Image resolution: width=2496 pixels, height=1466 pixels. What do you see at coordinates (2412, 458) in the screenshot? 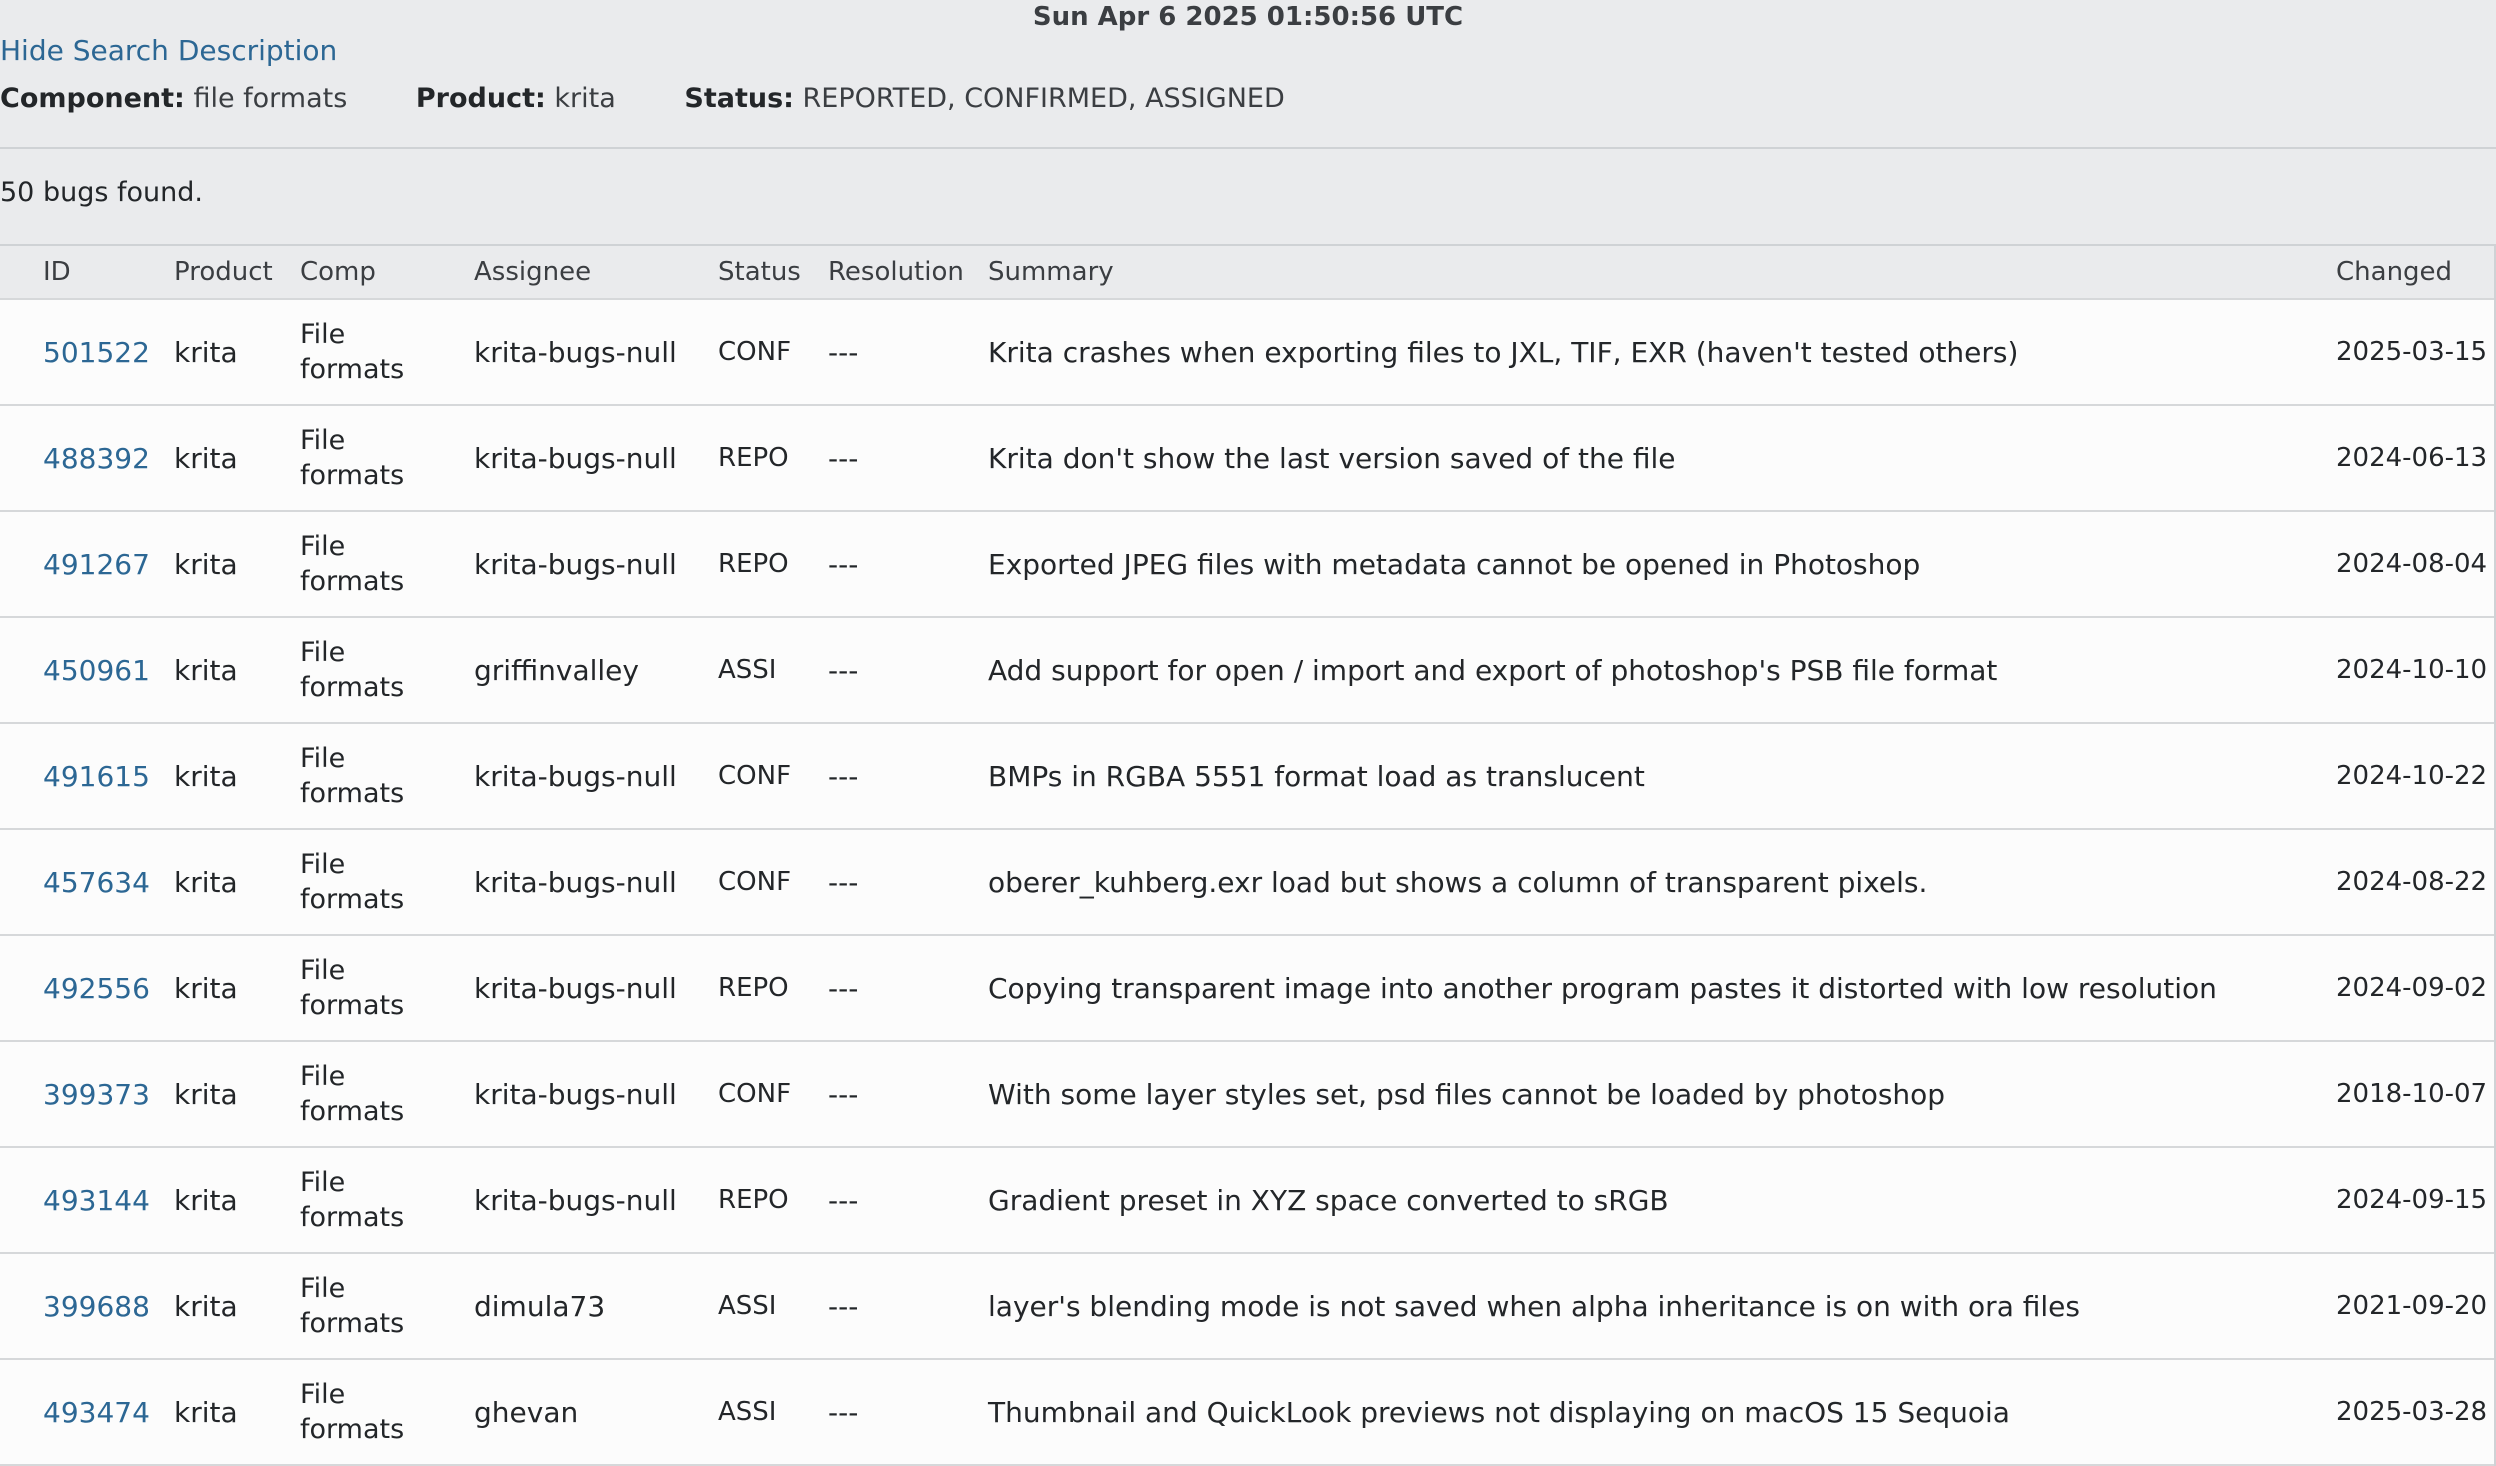
I see `bug-changed-date: 2024-06-13` at bounding box center [2412, 458].